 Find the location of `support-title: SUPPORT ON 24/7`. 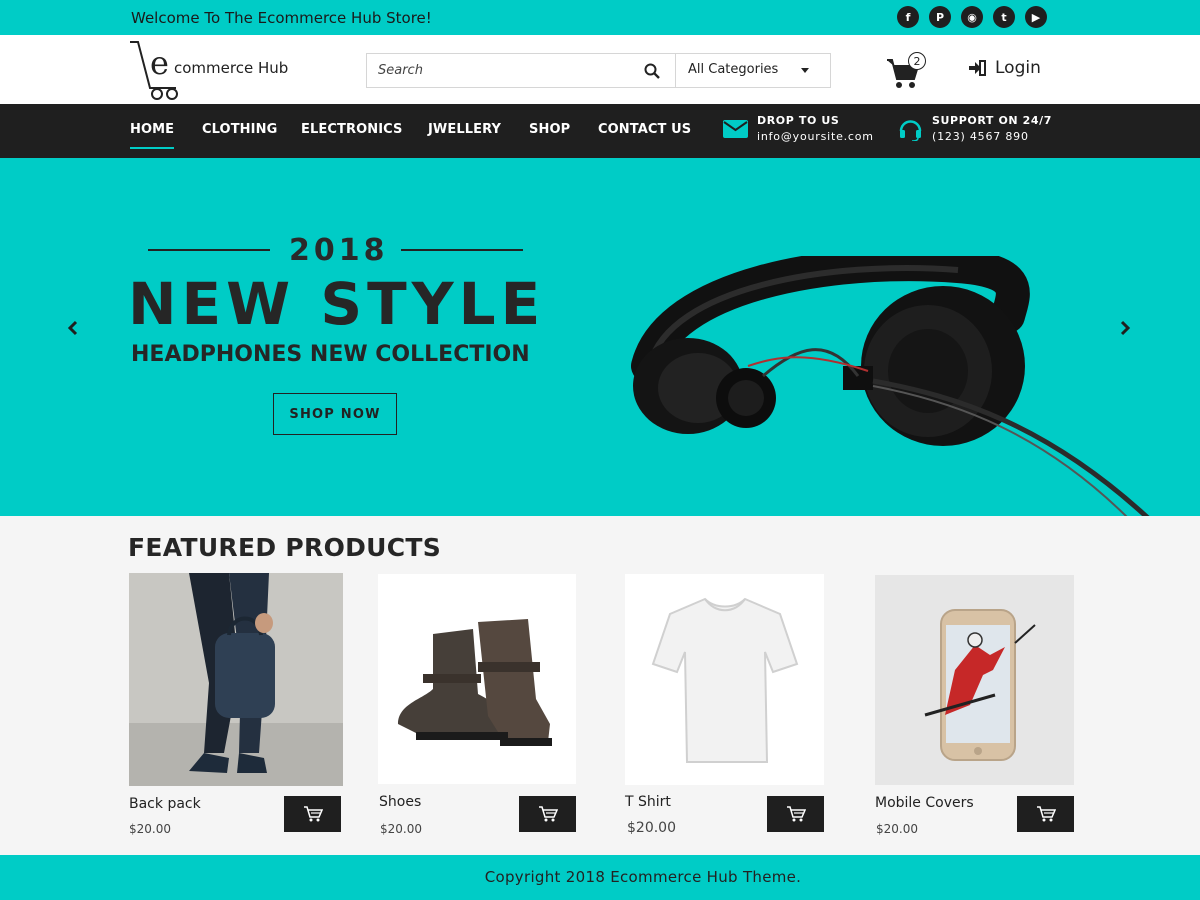

support-title: SUPPORT ON 24/7 is located at coordinates (992, 120).